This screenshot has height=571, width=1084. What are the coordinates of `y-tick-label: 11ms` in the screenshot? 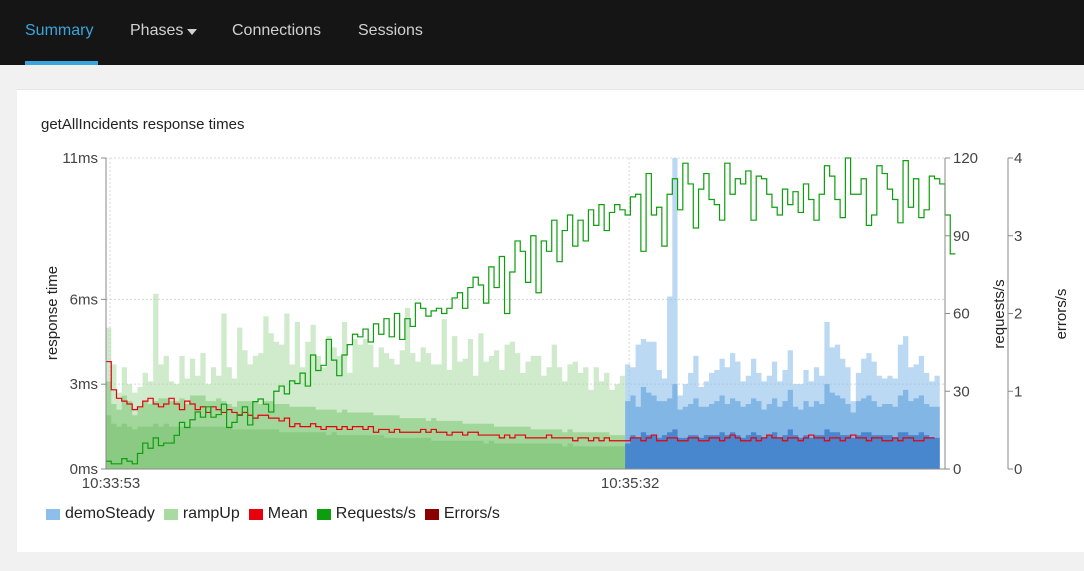 It's located at (80, 158).